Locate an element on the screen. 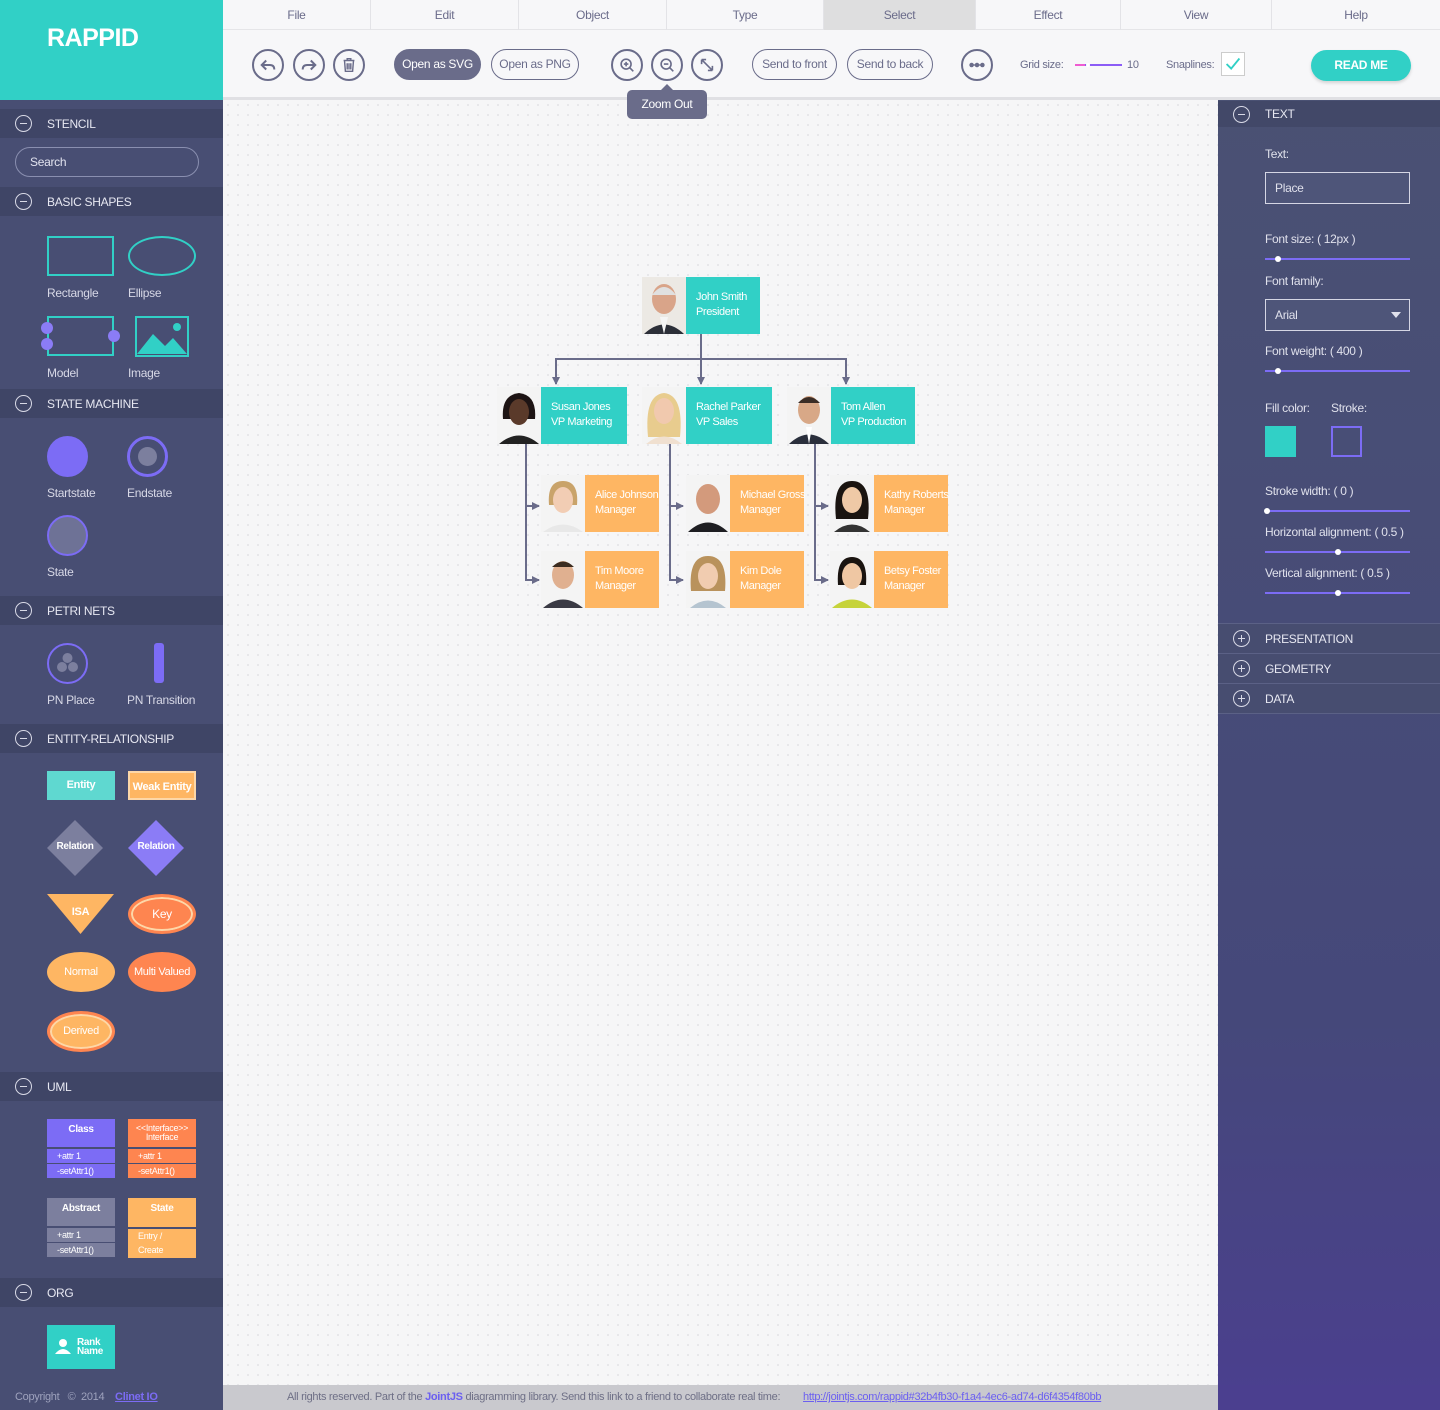 This screenshot has width=1440, height=1410. open-svg-button: Open as SVG is located at coordinates (437, 64).